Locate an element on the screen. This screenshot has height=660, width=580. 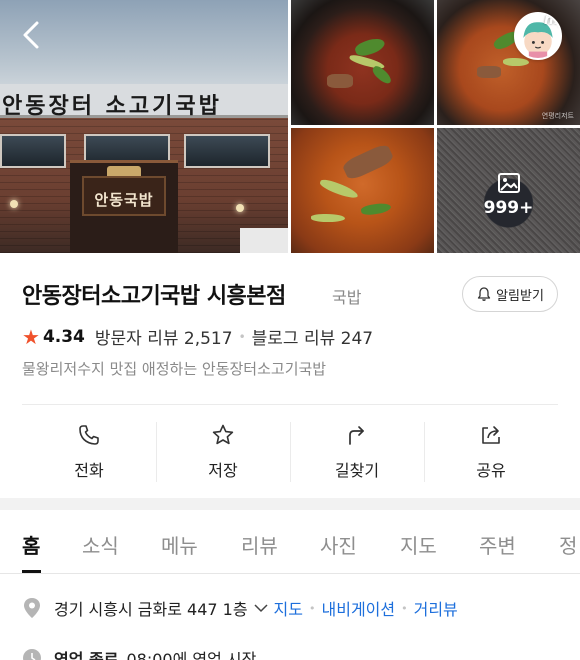
rating-row: ★ 4.34 방문자 리뷰 2,517 • 블로그 리뷰 247 is located at coordinates (197, 337).